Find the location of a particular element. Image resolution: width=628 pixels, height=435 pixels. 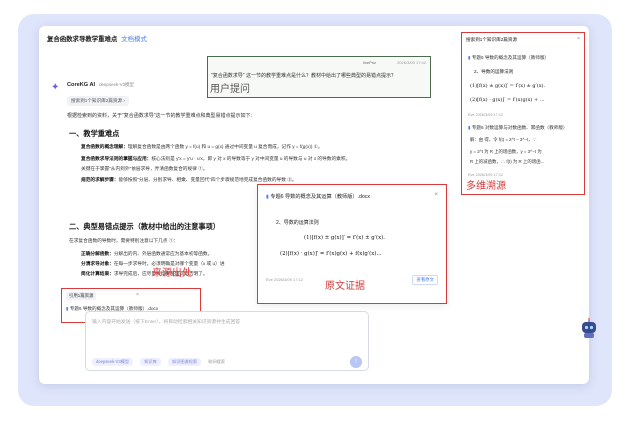

source-annotation: 来源出处 is located at coordinates (172, 273).